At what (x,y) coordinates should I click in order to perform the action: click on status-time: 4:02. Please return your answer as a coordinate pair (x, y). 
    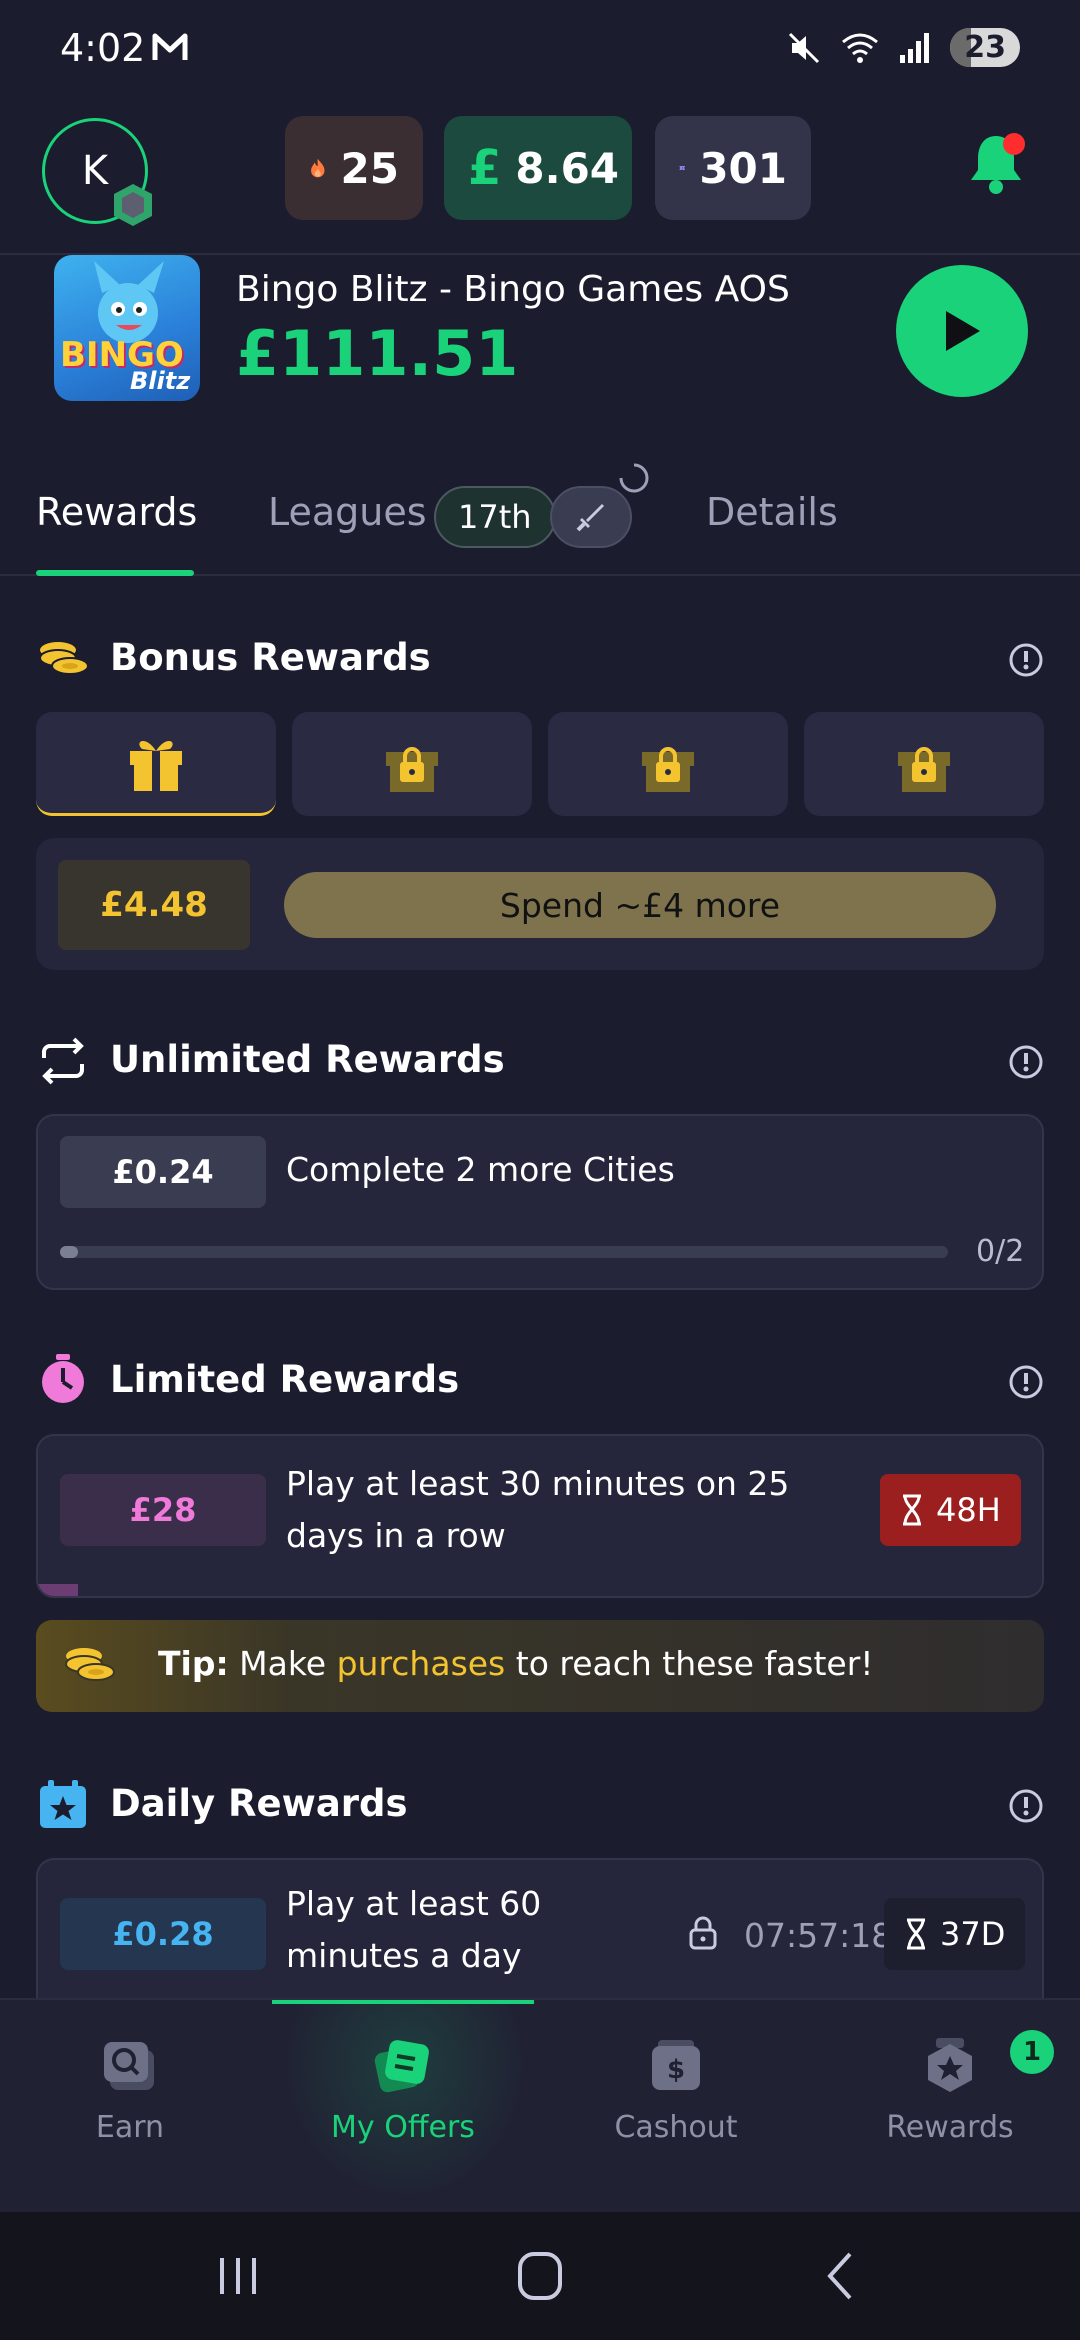
    Looking at the image, I should click on (103, 48).